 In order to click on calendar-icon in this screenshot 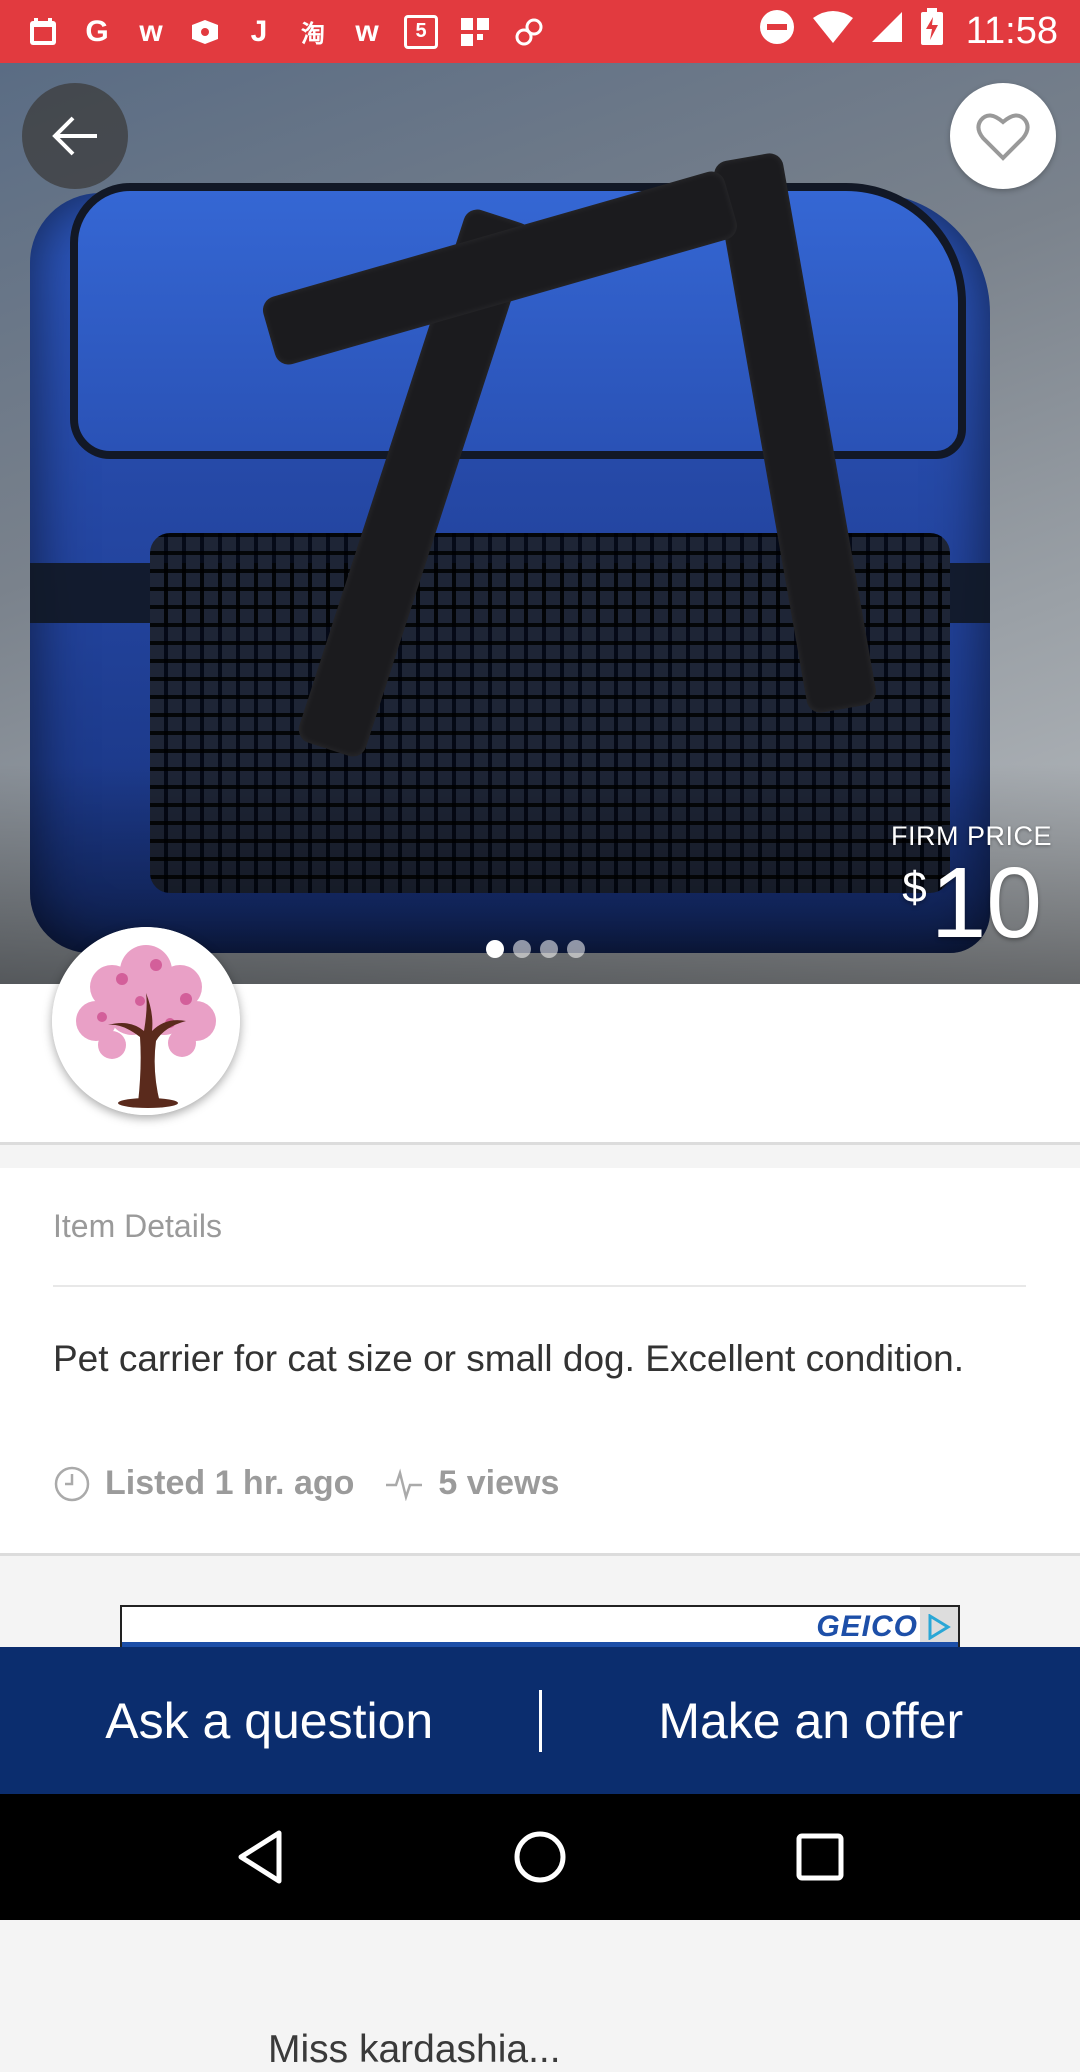, I will do `click(43, 32)`.